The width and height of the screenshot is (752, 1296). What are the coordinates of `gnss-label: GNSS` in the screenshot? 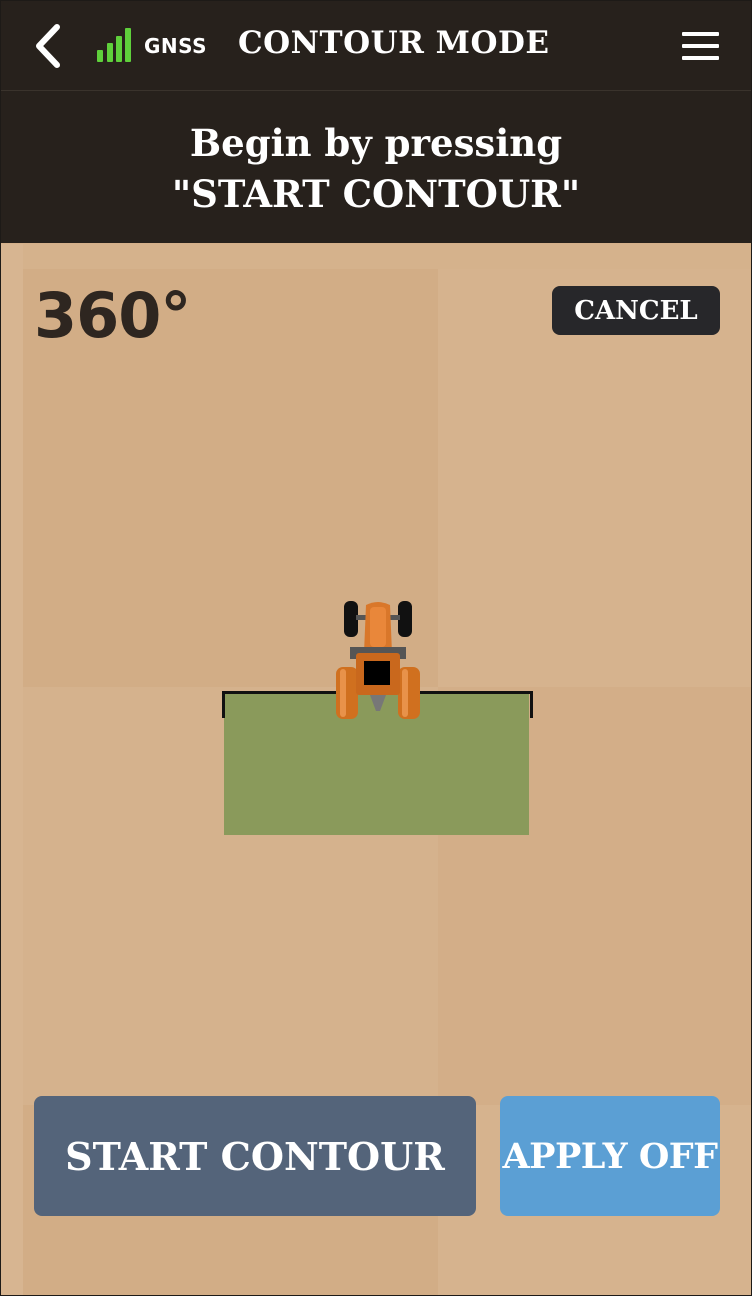 It's located at (176, 46).